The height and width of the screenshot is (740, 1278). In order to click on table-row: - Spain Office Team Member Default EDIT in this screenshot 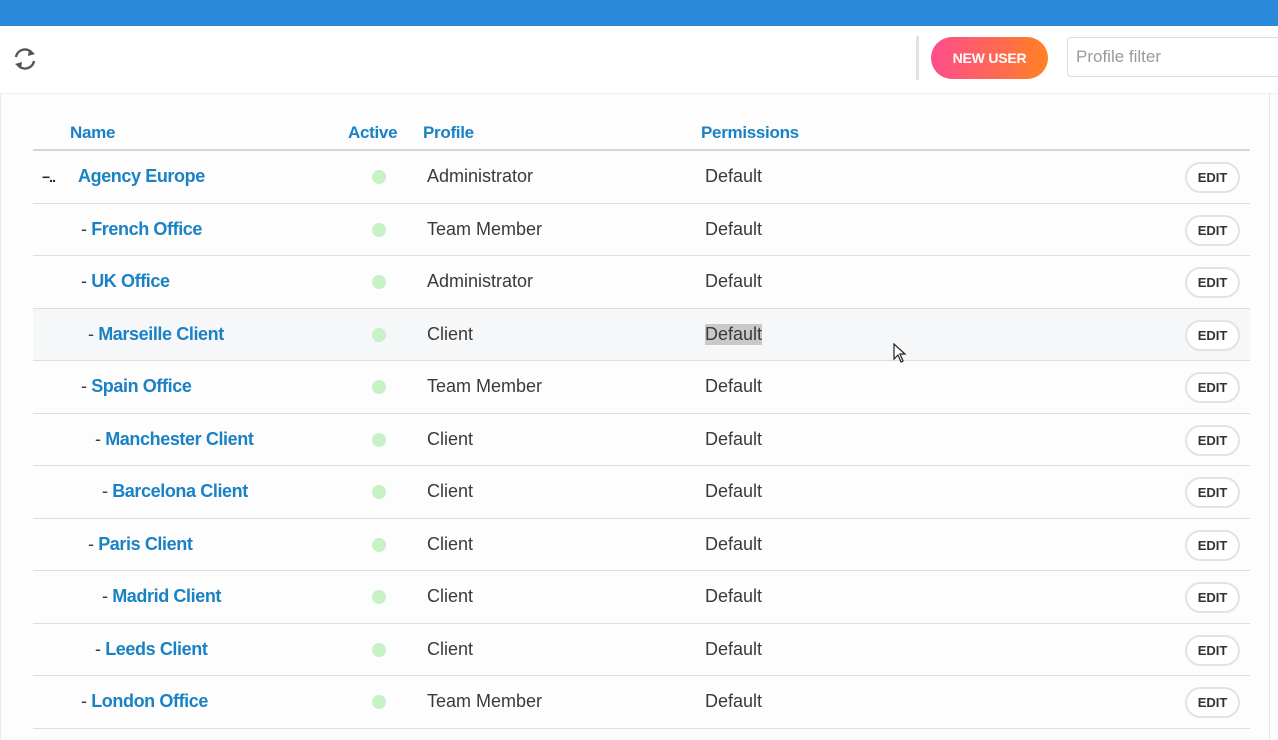, I will do `click(641, 387)`.